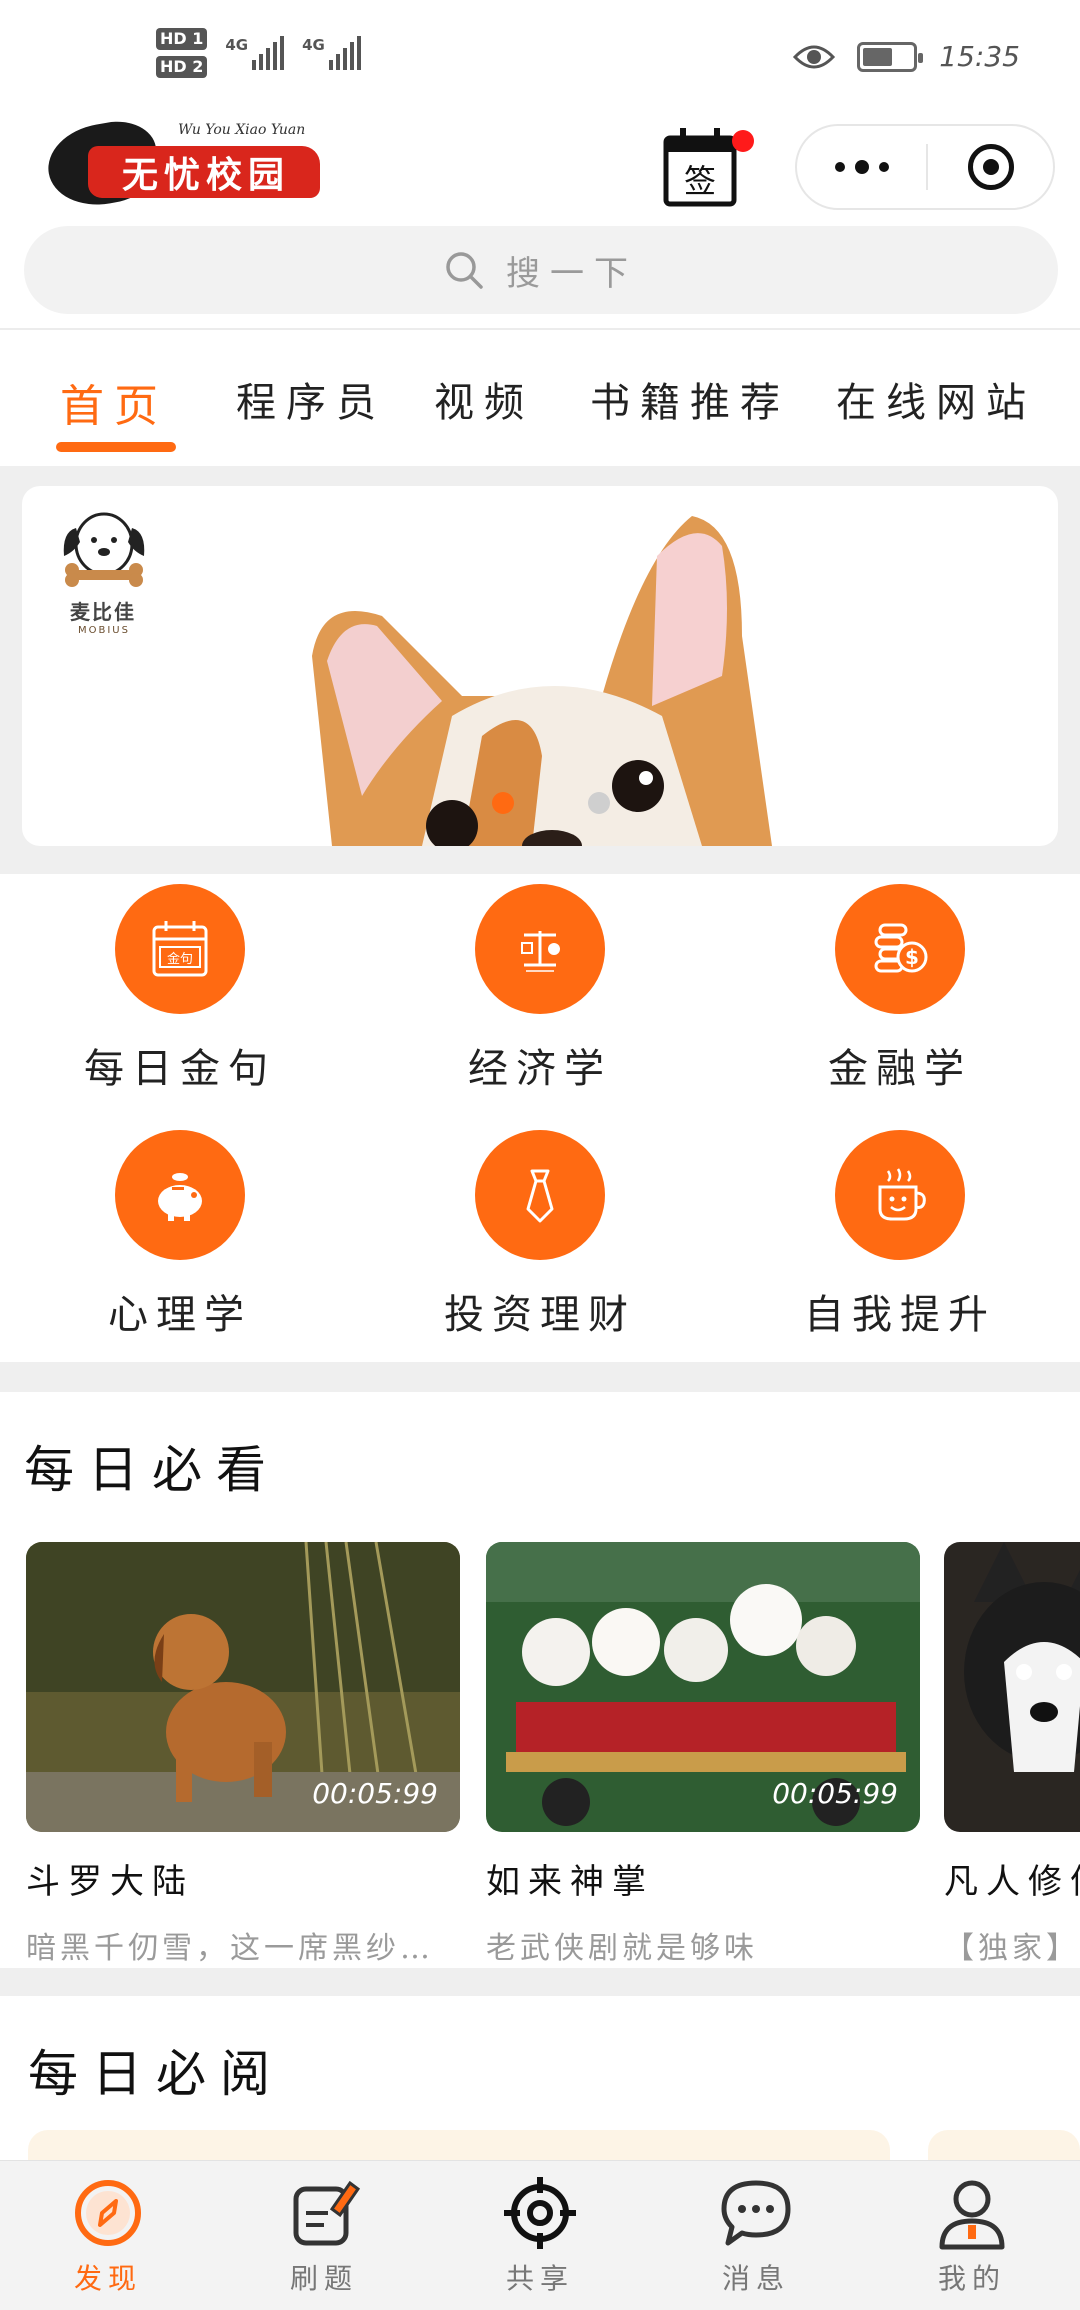 The width and height of the screenshot is (1080, 2310). What do you see at coordinates (972, 2215) in the screenshot?
I see `user-icon` at bounding box center [972, 2215].